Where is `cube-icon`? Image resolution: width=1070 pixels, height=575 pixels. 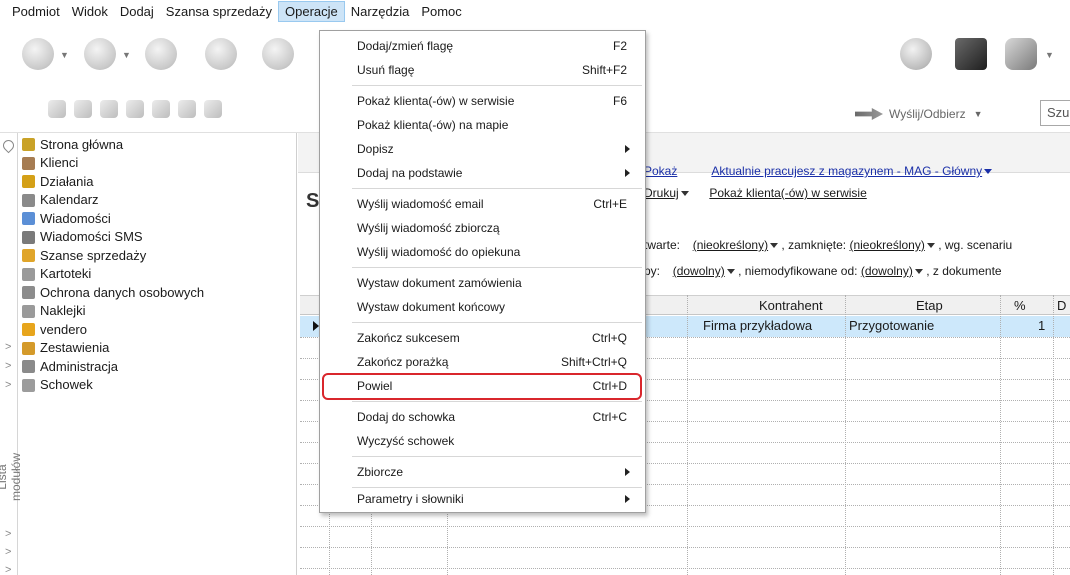 cube-icon is located at coordinates (971, 54).